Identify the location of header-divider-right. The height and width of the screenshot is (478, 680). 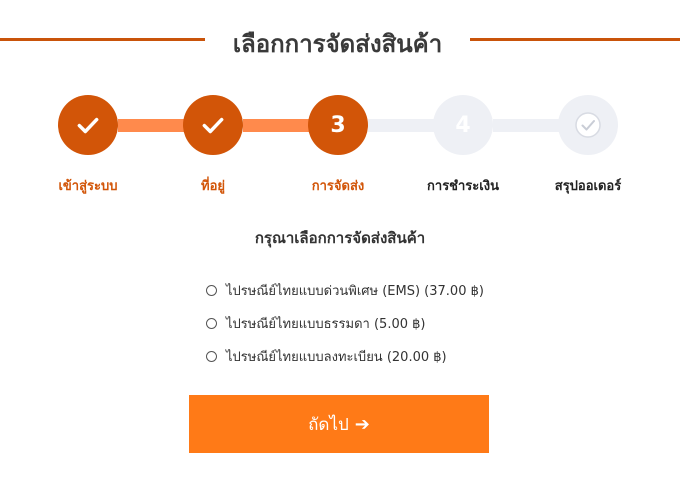
(575, 39).